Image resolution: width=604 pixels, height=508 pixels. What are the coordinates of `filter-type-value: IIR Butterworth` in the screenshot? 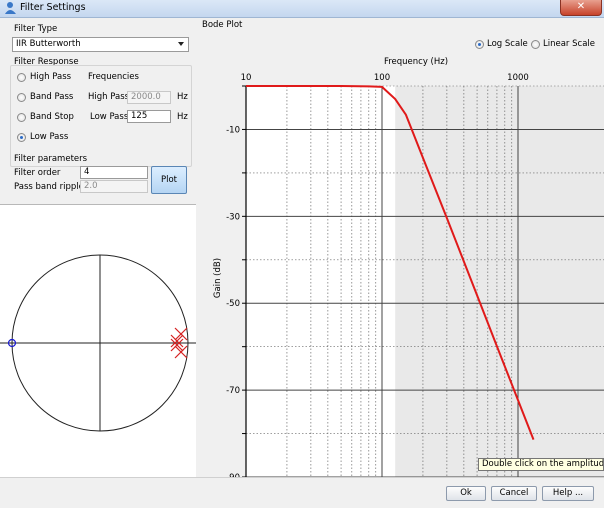 It's located at (48, 44).